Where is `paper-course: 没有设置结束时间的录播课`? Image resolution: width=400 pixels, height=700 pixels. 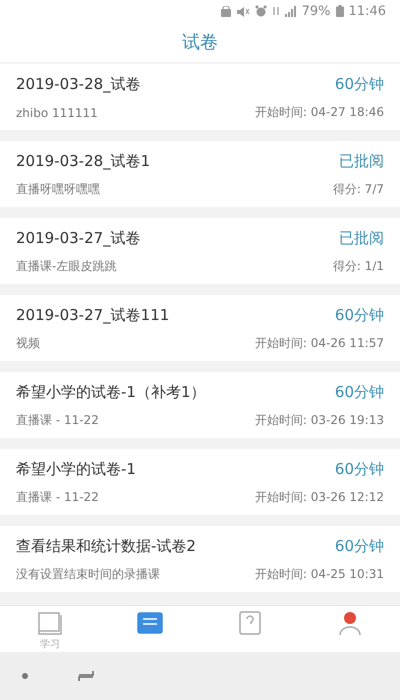 paper-course: 没有设置结束时间的录播课 is located at coordinates (88, 574).